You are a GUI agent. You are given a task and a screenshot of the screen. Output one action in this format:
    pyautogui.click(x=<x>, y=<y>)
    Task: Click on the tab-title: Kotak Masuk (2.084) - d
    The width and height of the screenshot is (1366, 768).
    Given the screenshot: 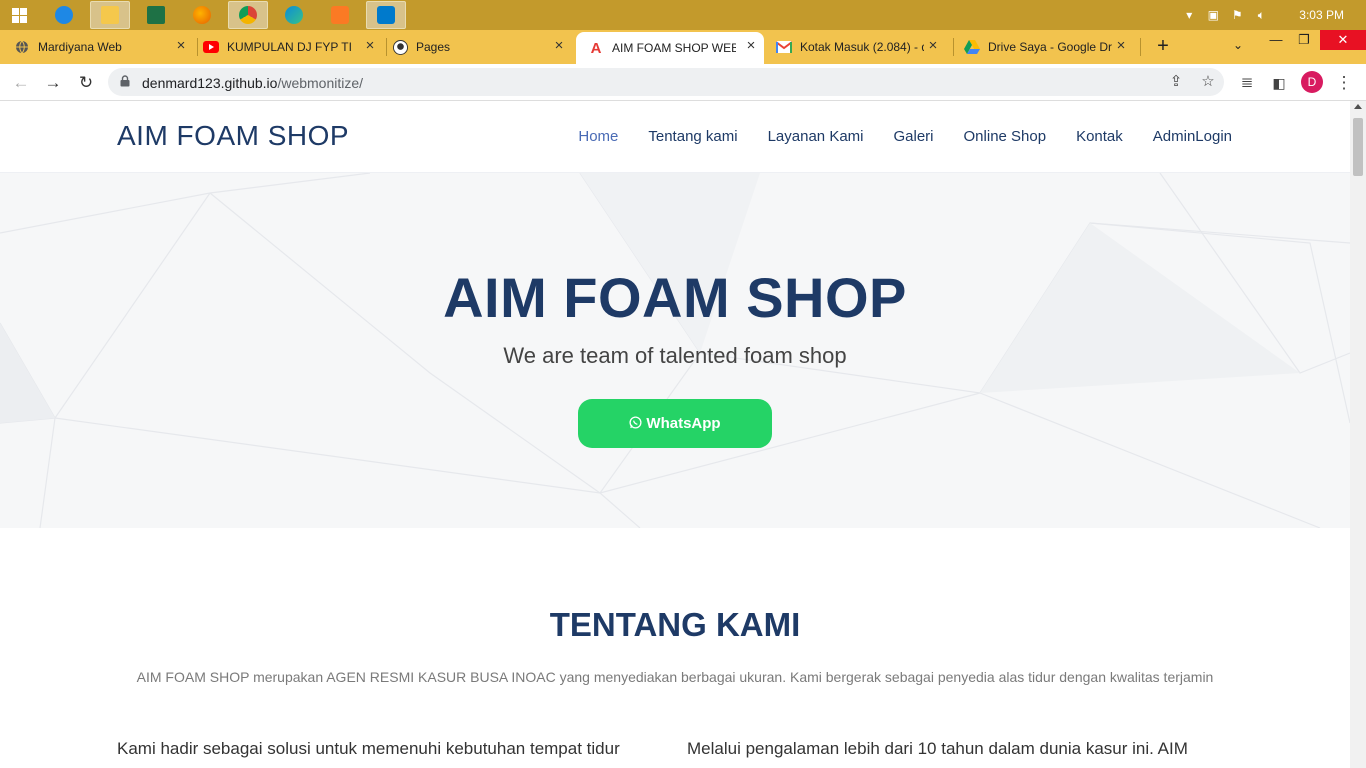 What is the action you would take?
    pyautogui.click(x=862, y=47)
    